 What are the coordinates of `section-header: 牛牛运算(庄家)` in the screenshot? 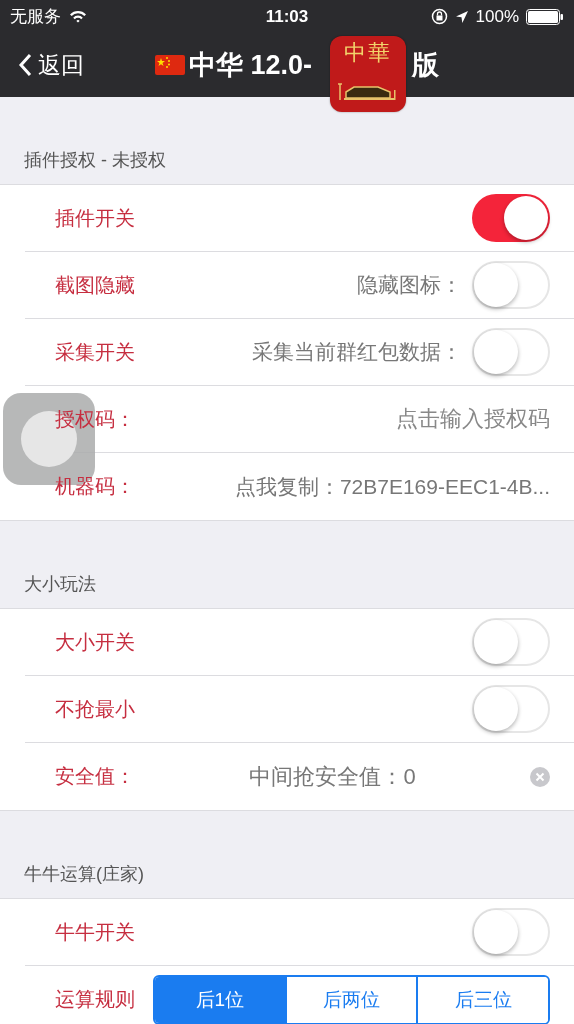 It's located at (84, 874).